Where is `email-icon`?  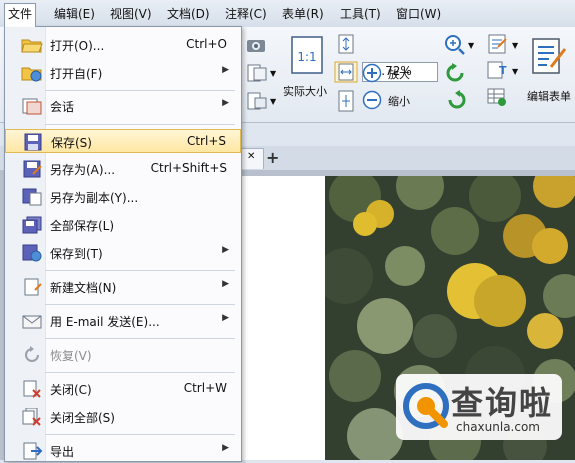
email-icon is located at coordinates (32, 322).